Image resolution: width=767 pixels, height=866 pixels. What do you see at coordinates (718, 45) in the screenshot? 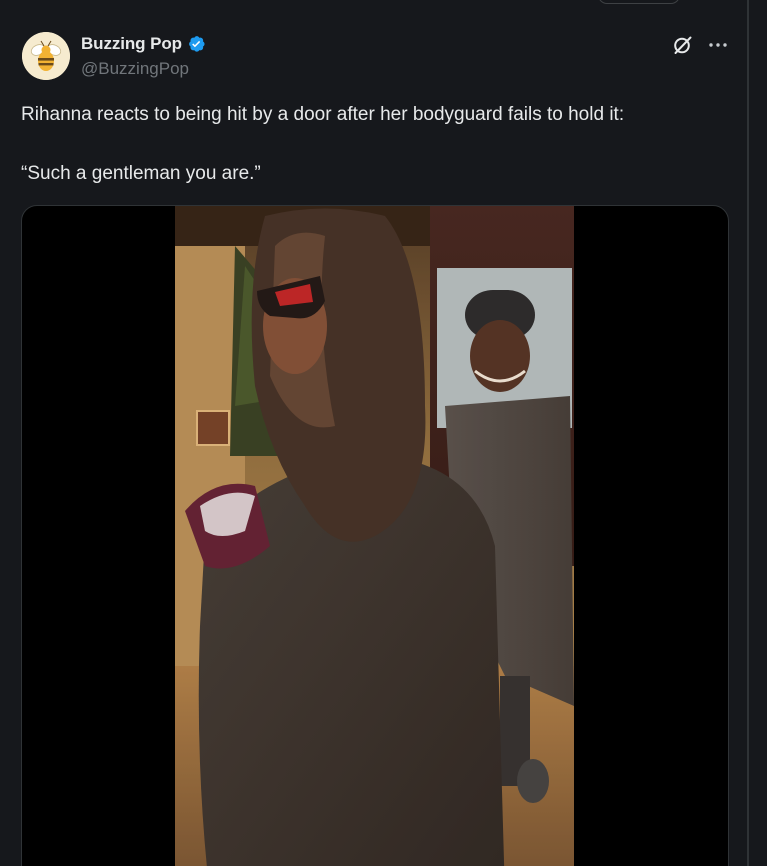
I see `more-dots-icon` at bounding box center [718, 45].